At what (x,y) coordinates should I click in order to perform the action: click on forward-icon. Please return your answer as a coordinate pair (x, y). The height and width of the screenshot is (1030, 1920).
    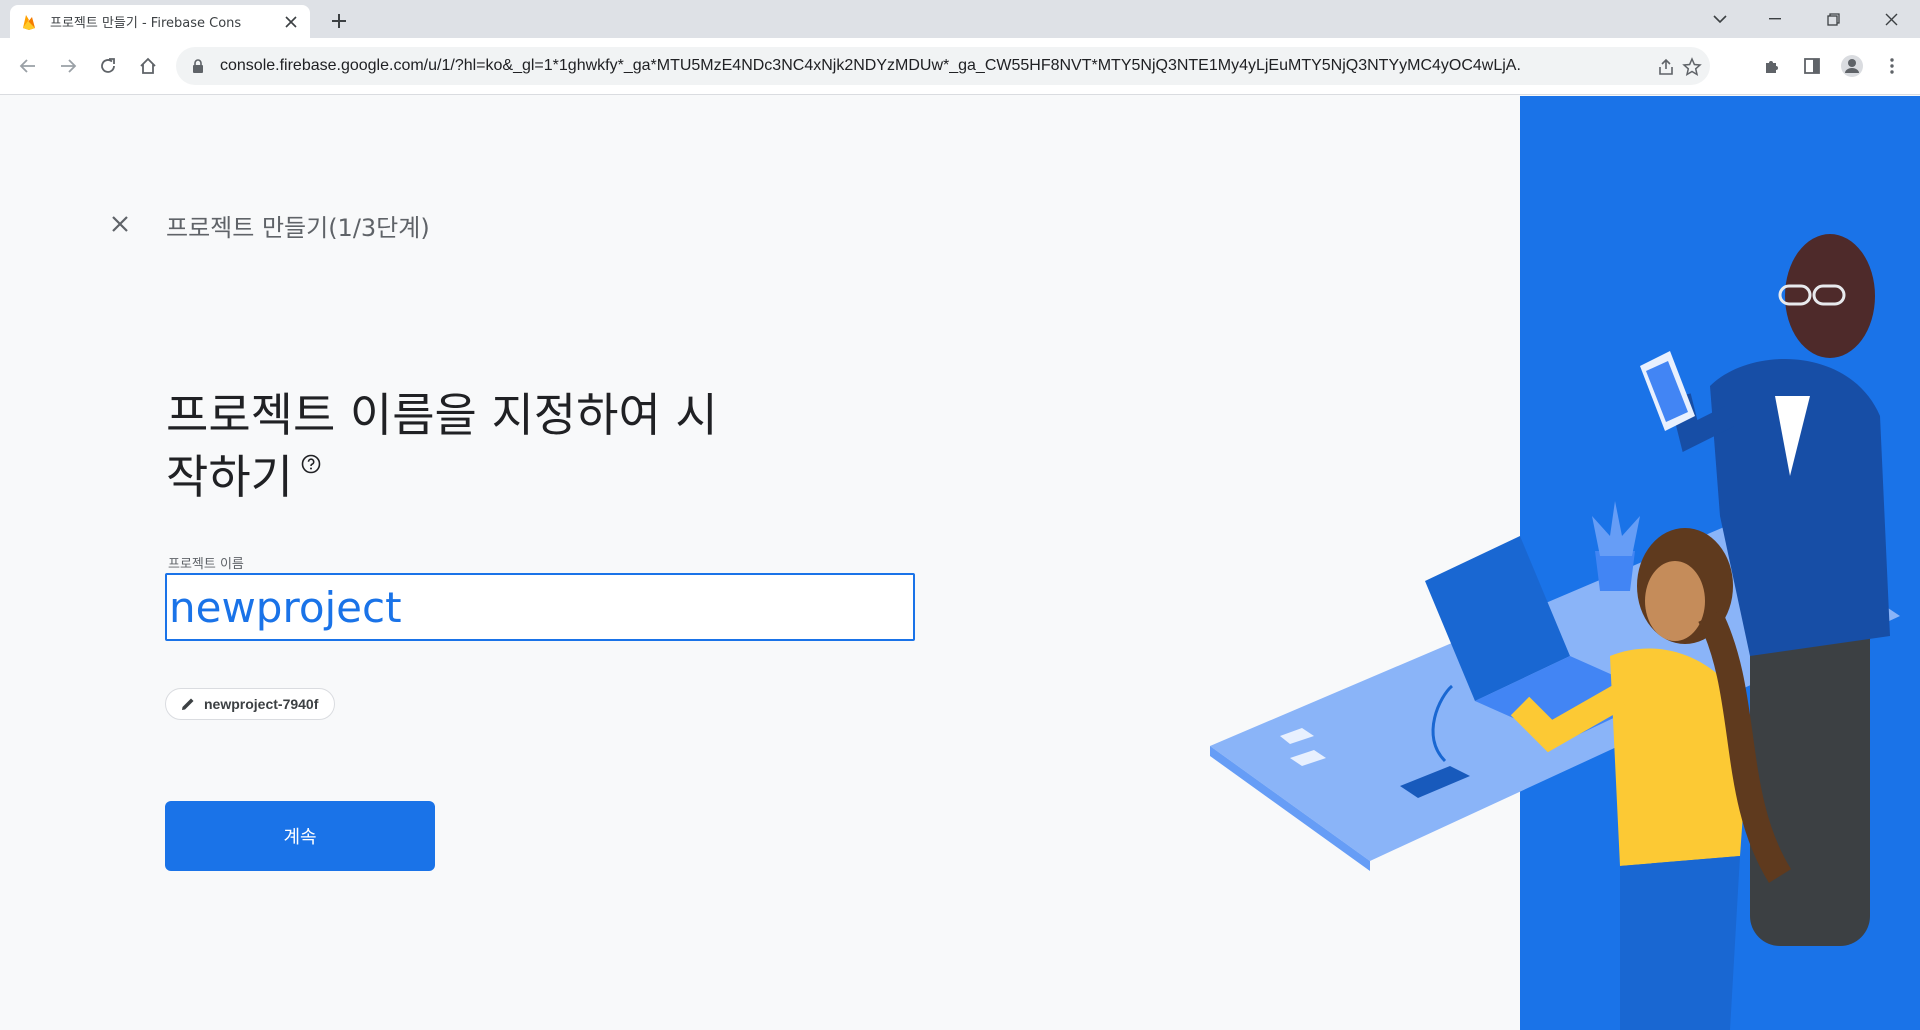
    Looking at the image, I should click on (68, 66).